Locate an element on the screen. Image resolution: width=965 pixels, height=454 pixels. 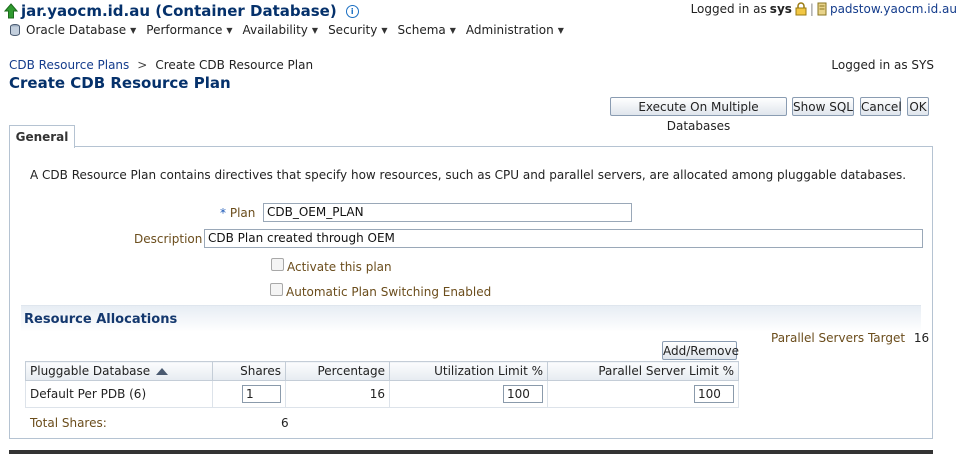
footer-divider is located at coordinates (471, 452).